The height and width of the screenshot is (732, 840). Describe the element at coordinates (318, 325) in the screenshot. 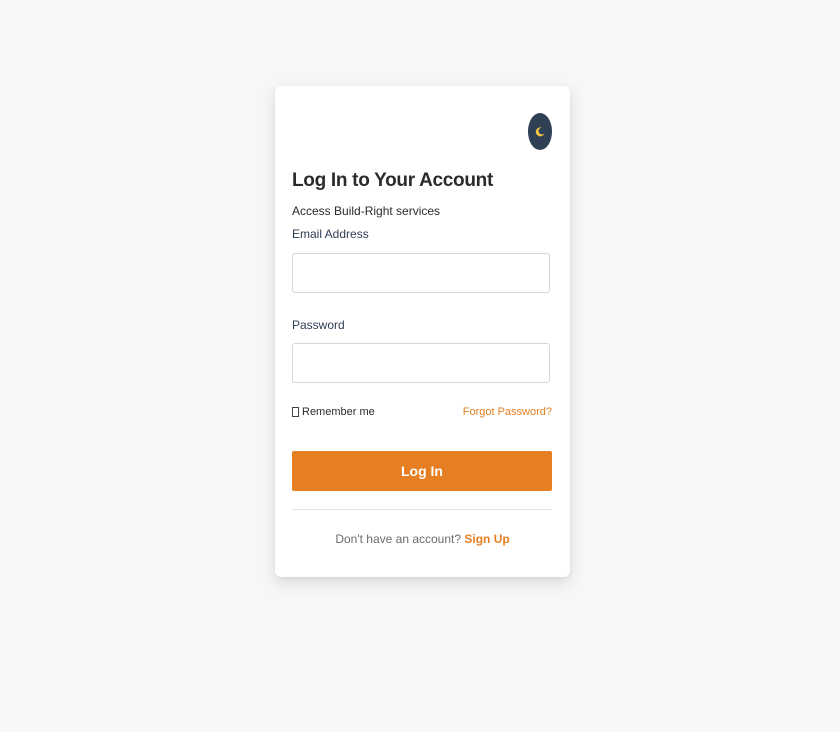

I see `password-label: Password` at that location.